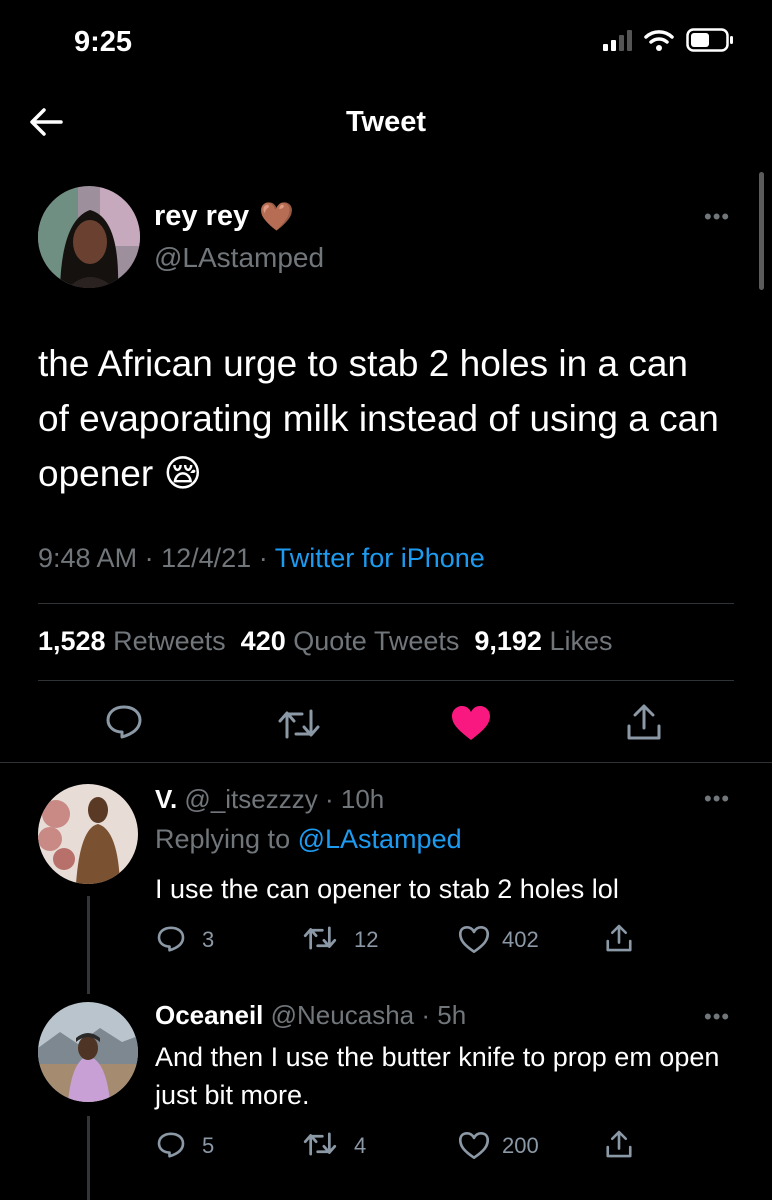  I want to click on author-handle: @LAstamped, so click(239, 258).